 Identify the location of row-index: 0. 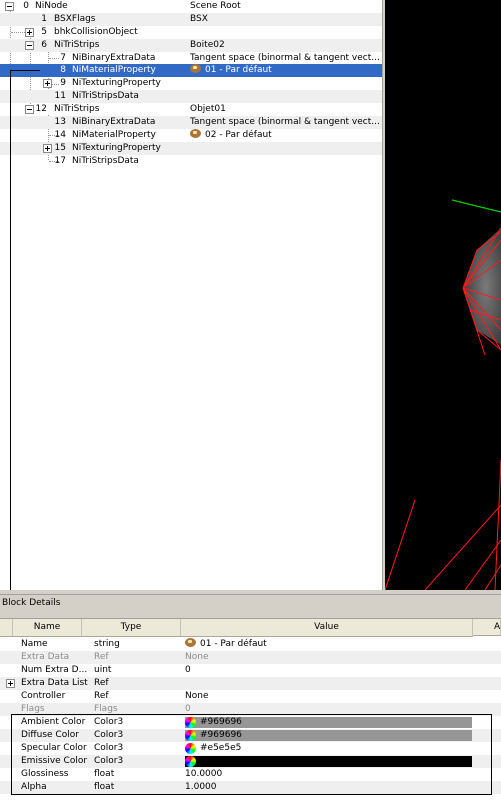
(26, 6).